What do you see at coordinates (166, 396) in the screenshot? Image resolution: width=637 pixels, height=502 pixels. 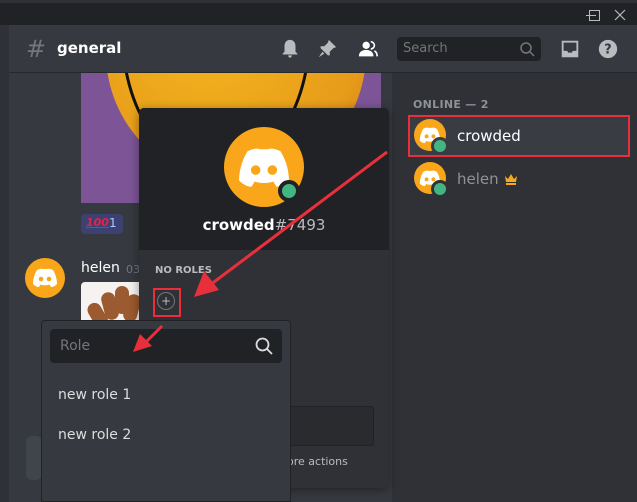 I see `role-option: new role 1` at bounding box center [166, 396].